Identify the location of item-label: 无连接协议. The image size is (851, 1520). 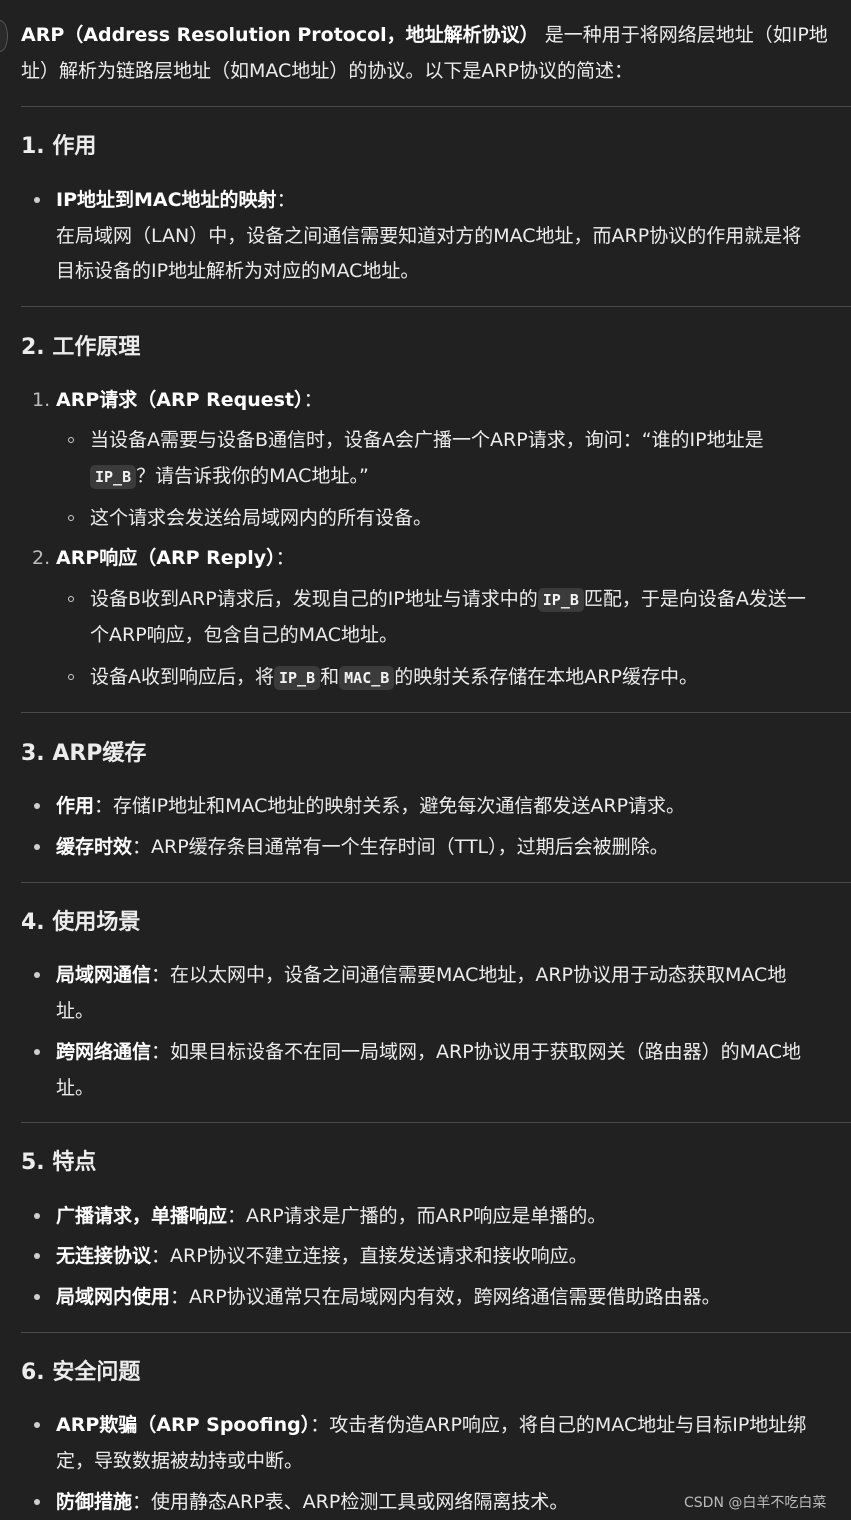
(104, 1256).